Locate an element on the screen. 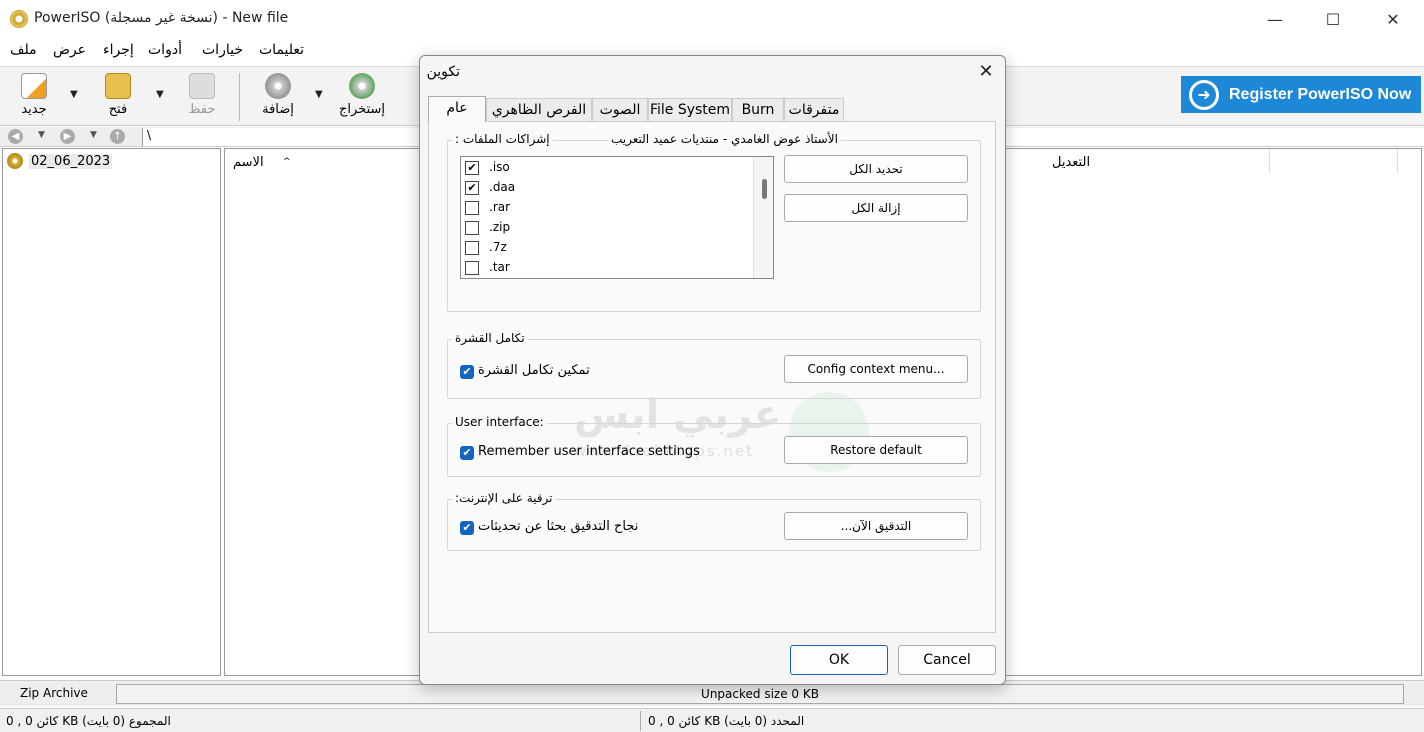 The width and height of the screenshot is (1424, 732). new-dropdown-arrow: ▼ is located at coordinates (74, 94).